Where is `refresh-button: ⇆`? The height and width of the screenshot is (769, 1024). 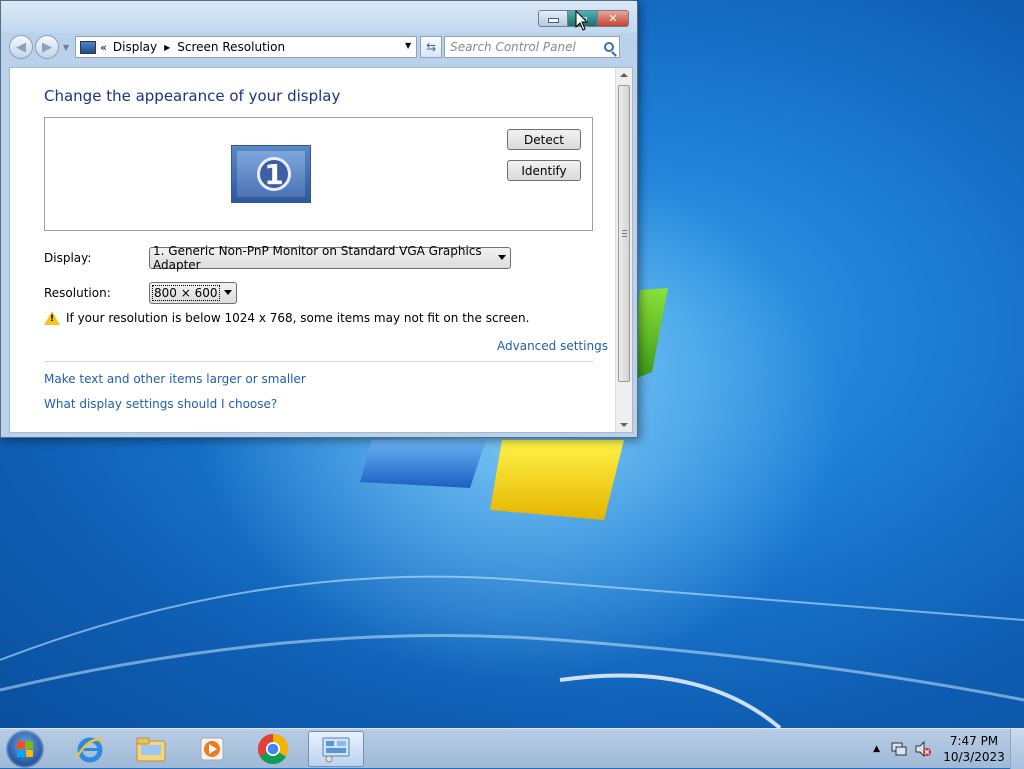
refresh-button: ⇆ is located at coordinates (431, 47).